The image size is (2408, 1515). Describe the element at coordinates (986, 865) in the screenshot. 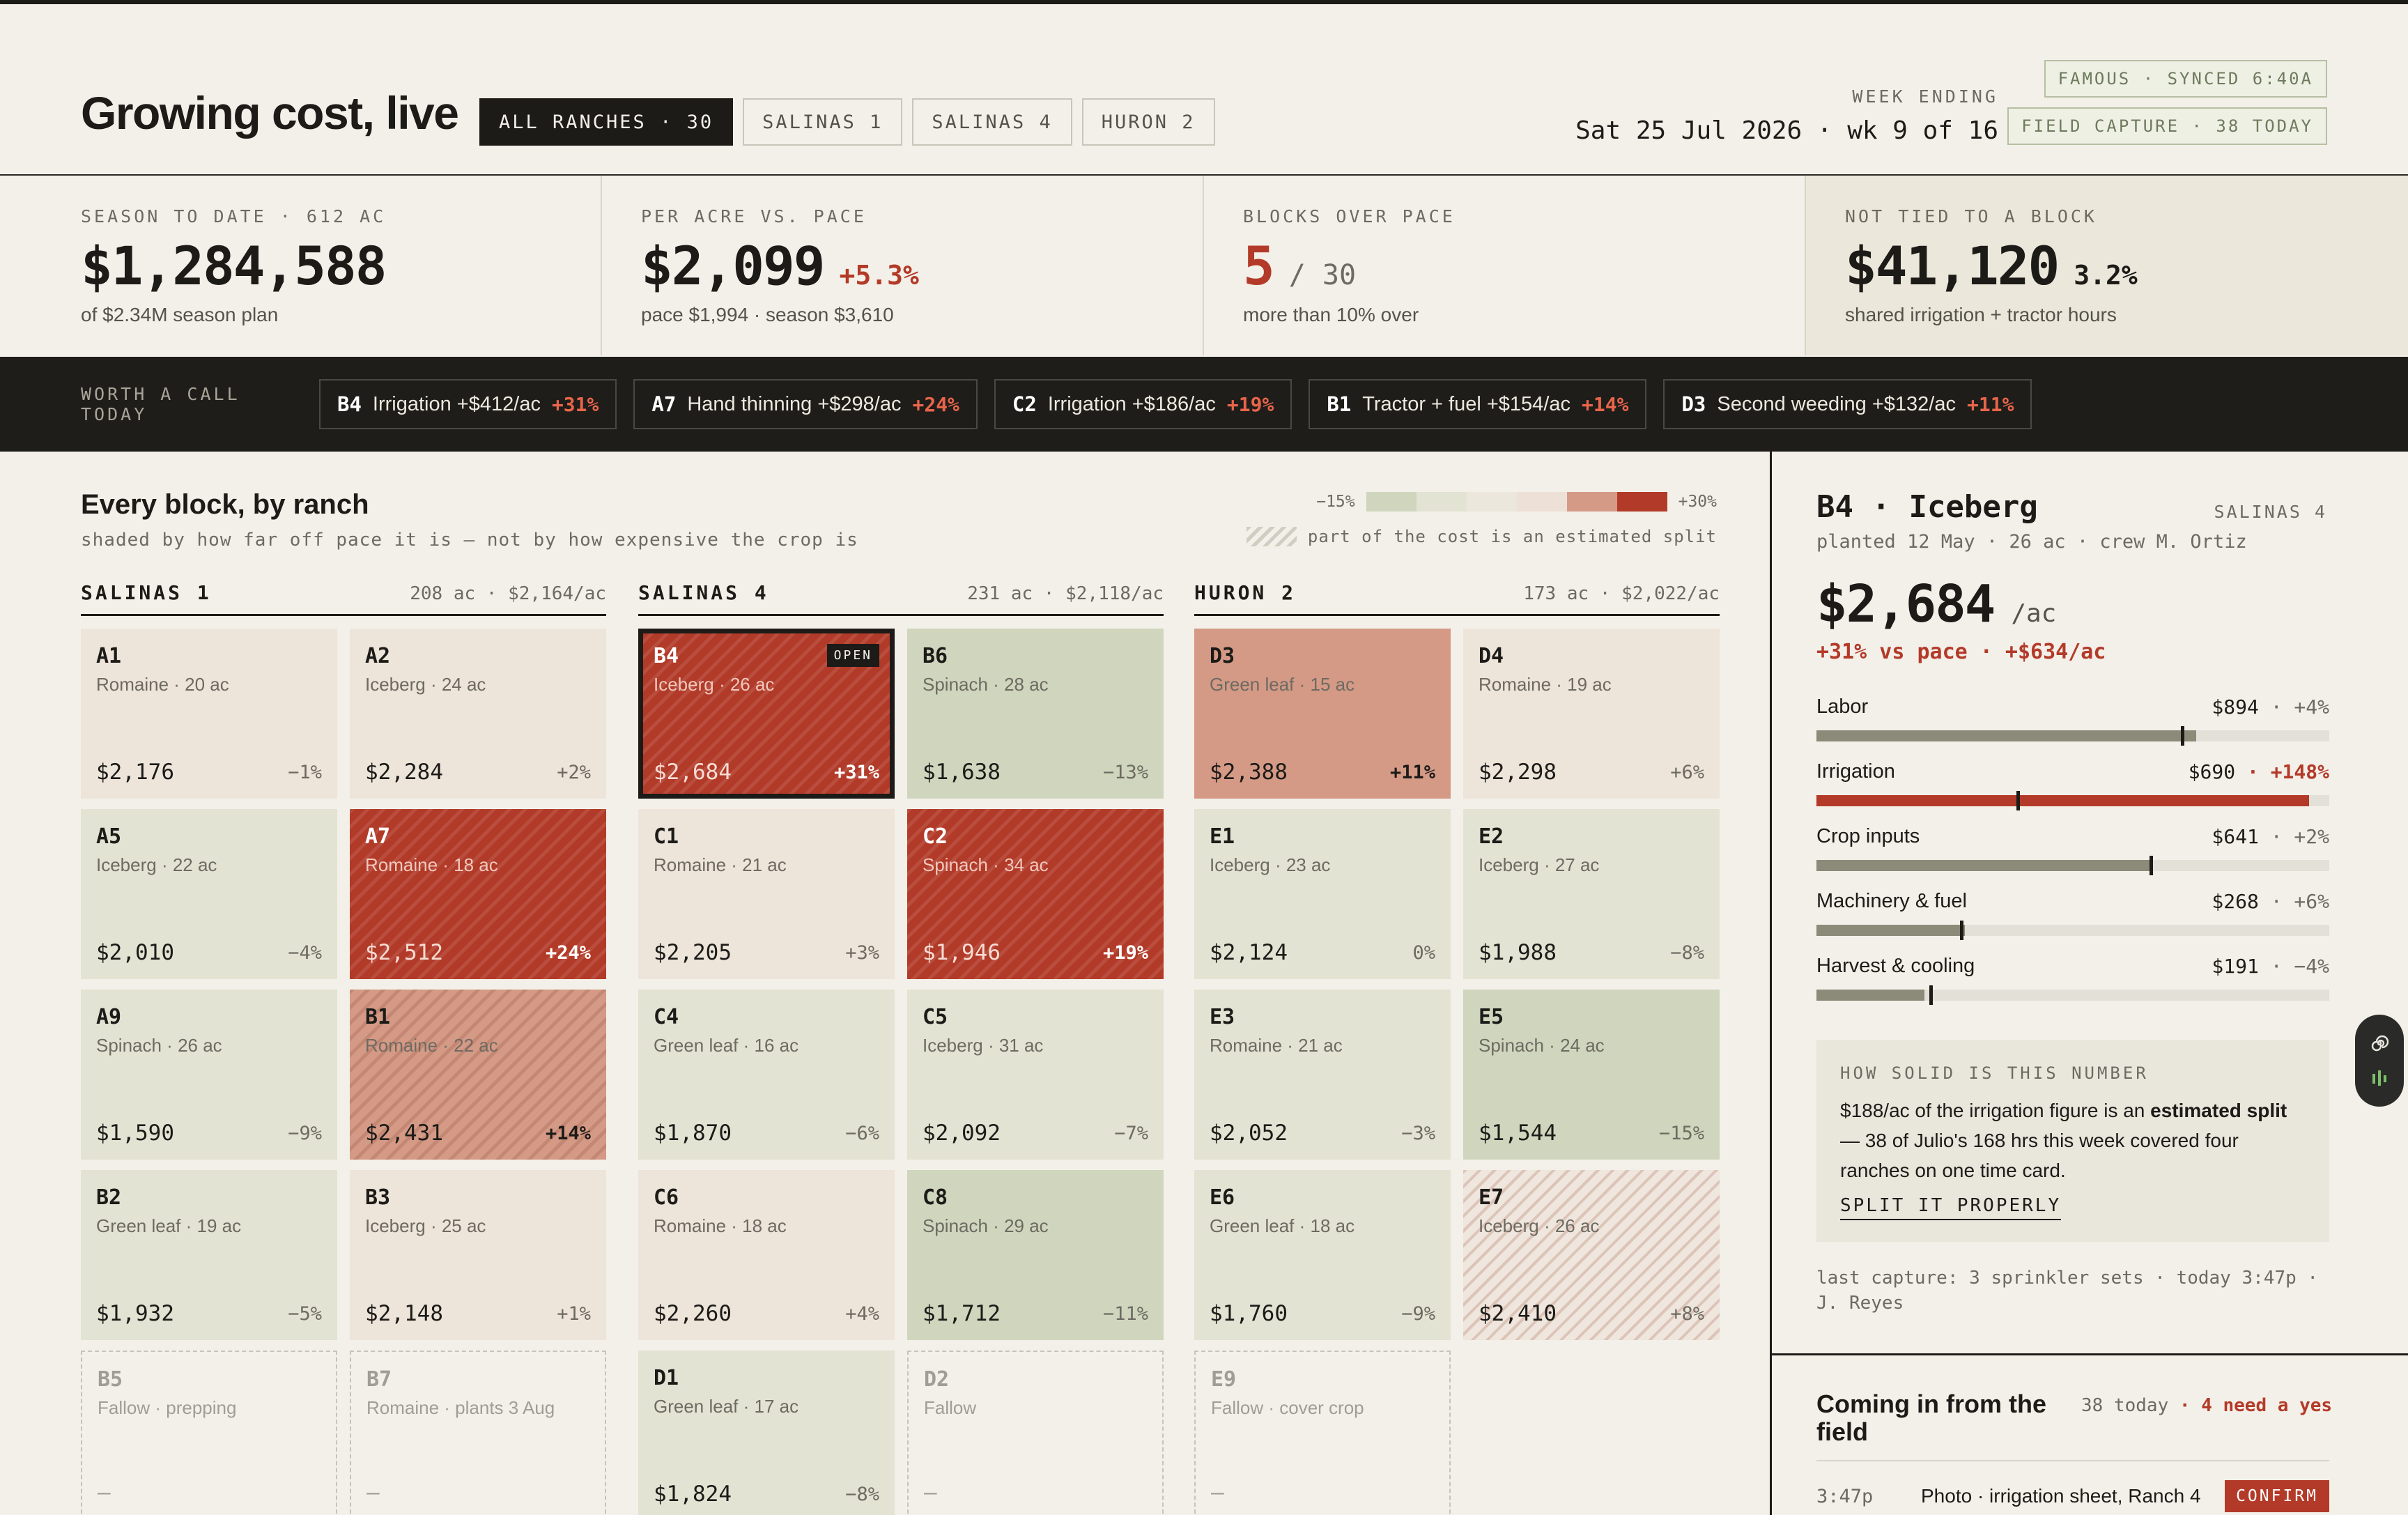

I see `block-crop: Spinach · 34 ac` at that location.